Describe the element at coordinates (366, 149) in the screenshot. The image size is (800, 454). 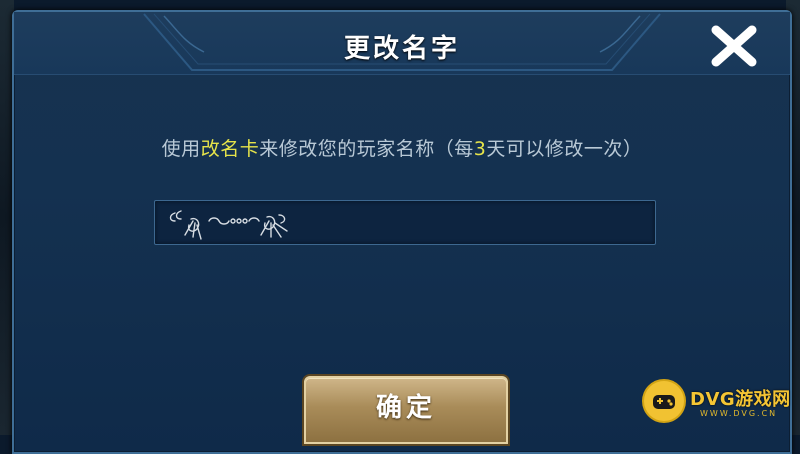
I see `info-middle: 来修改您的玩家名称（每` at that location.